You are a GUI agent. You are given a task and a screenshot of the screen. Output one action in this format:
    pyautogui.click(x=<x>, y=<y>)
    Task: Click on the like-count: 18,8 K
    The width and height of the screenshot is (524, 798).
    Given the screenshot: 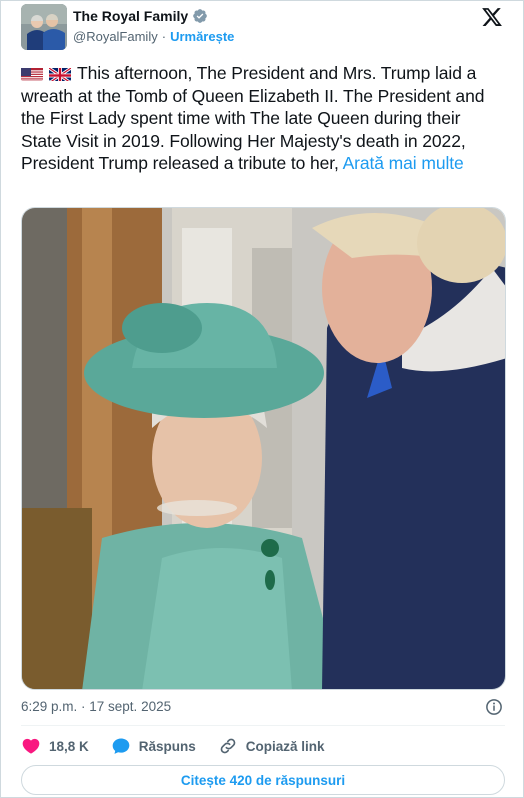 What is the action you would take?
    pyautogui.click(x=69, y=746)
    